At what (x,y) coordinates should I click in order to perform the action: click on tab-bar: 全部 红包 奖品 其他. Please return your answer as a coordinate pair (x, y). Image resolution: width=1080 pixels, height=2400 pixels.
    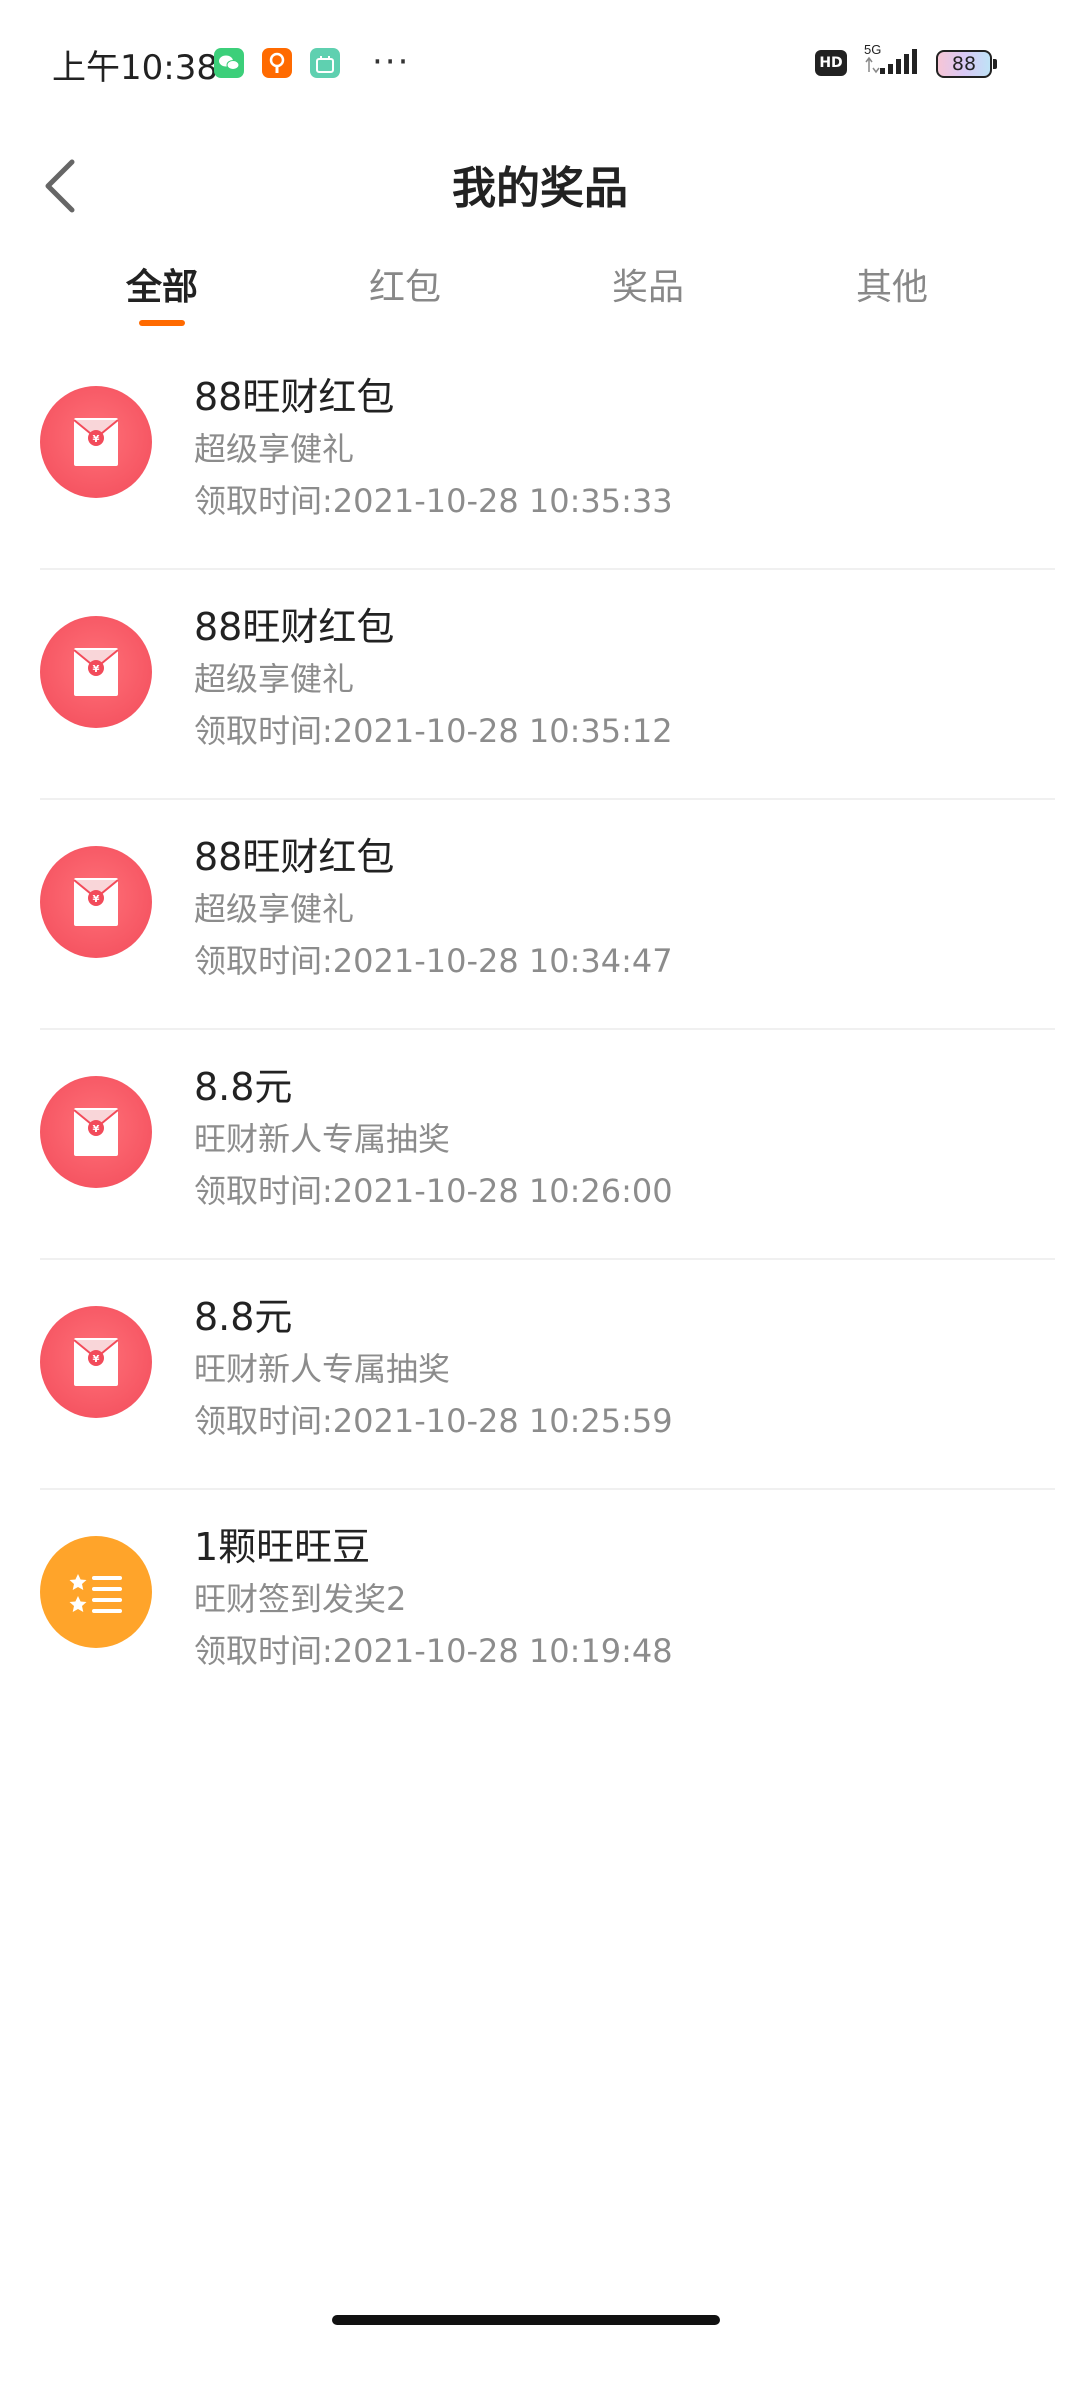
    Looking at the image, I should click on (540, 290).